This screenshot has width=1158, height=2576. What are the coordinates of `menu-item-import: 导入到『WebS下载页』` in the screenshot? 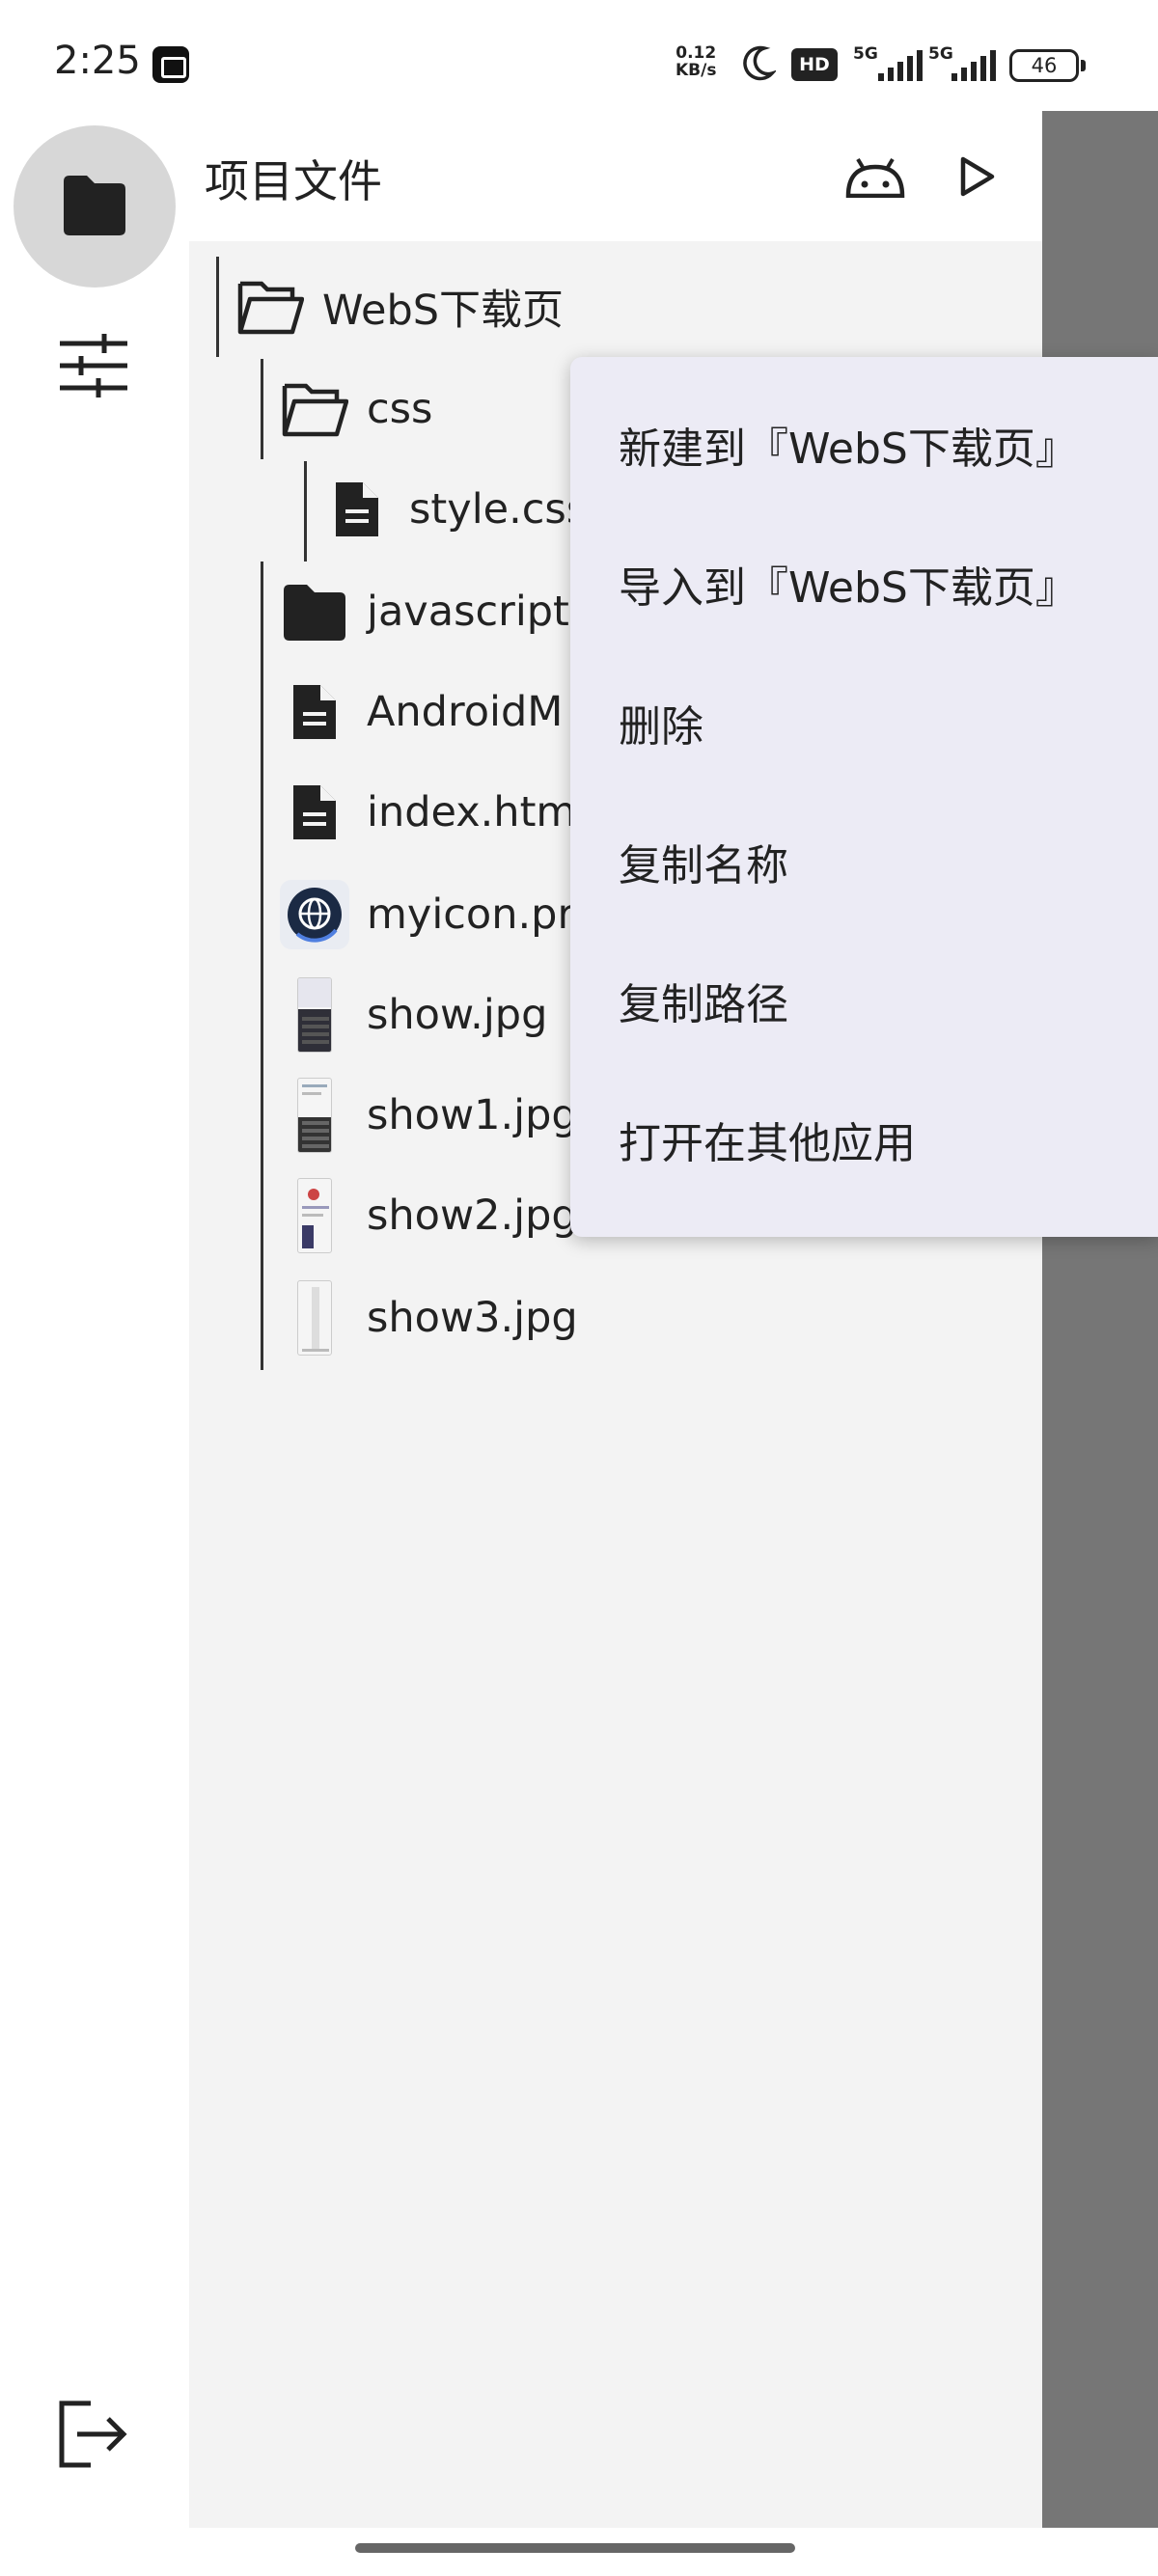 It's located at (848, 589).